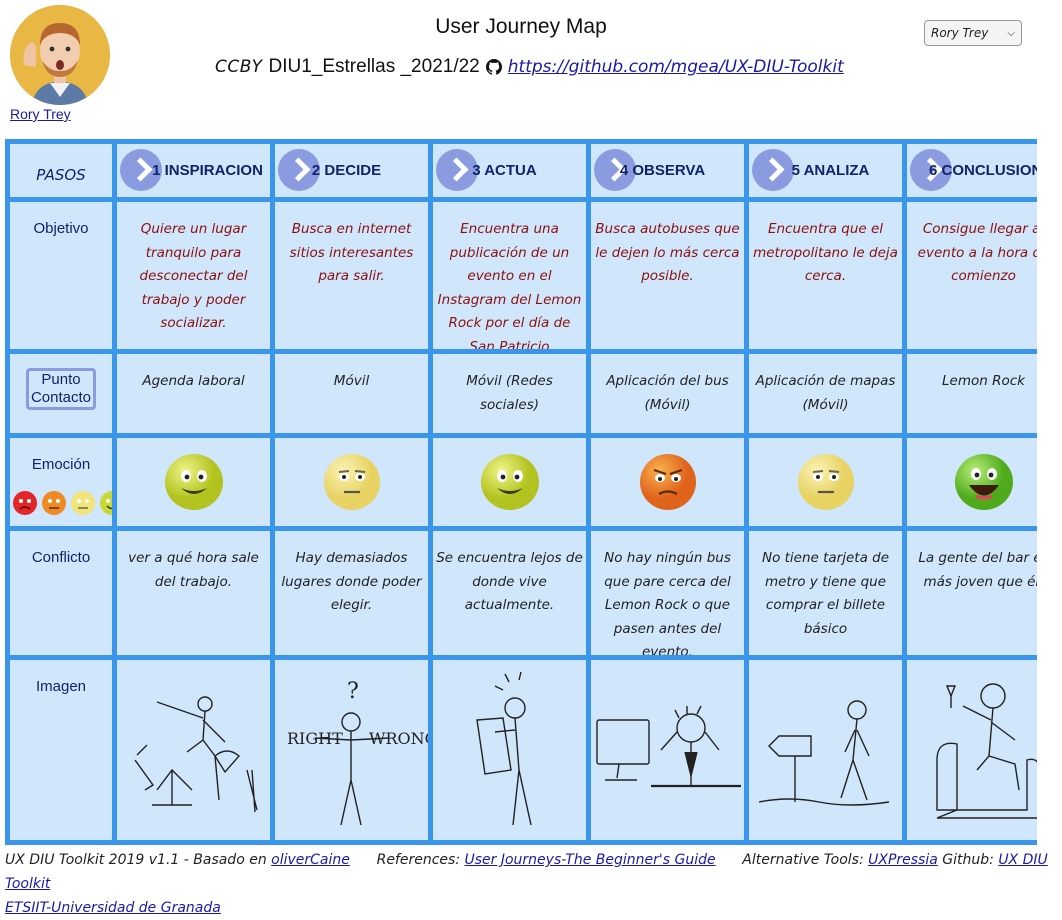 This screenshot has width=1062, height=920. I want to click on footer-references-link: User Journeys-The Beginner's Guide, so click(590, 860).